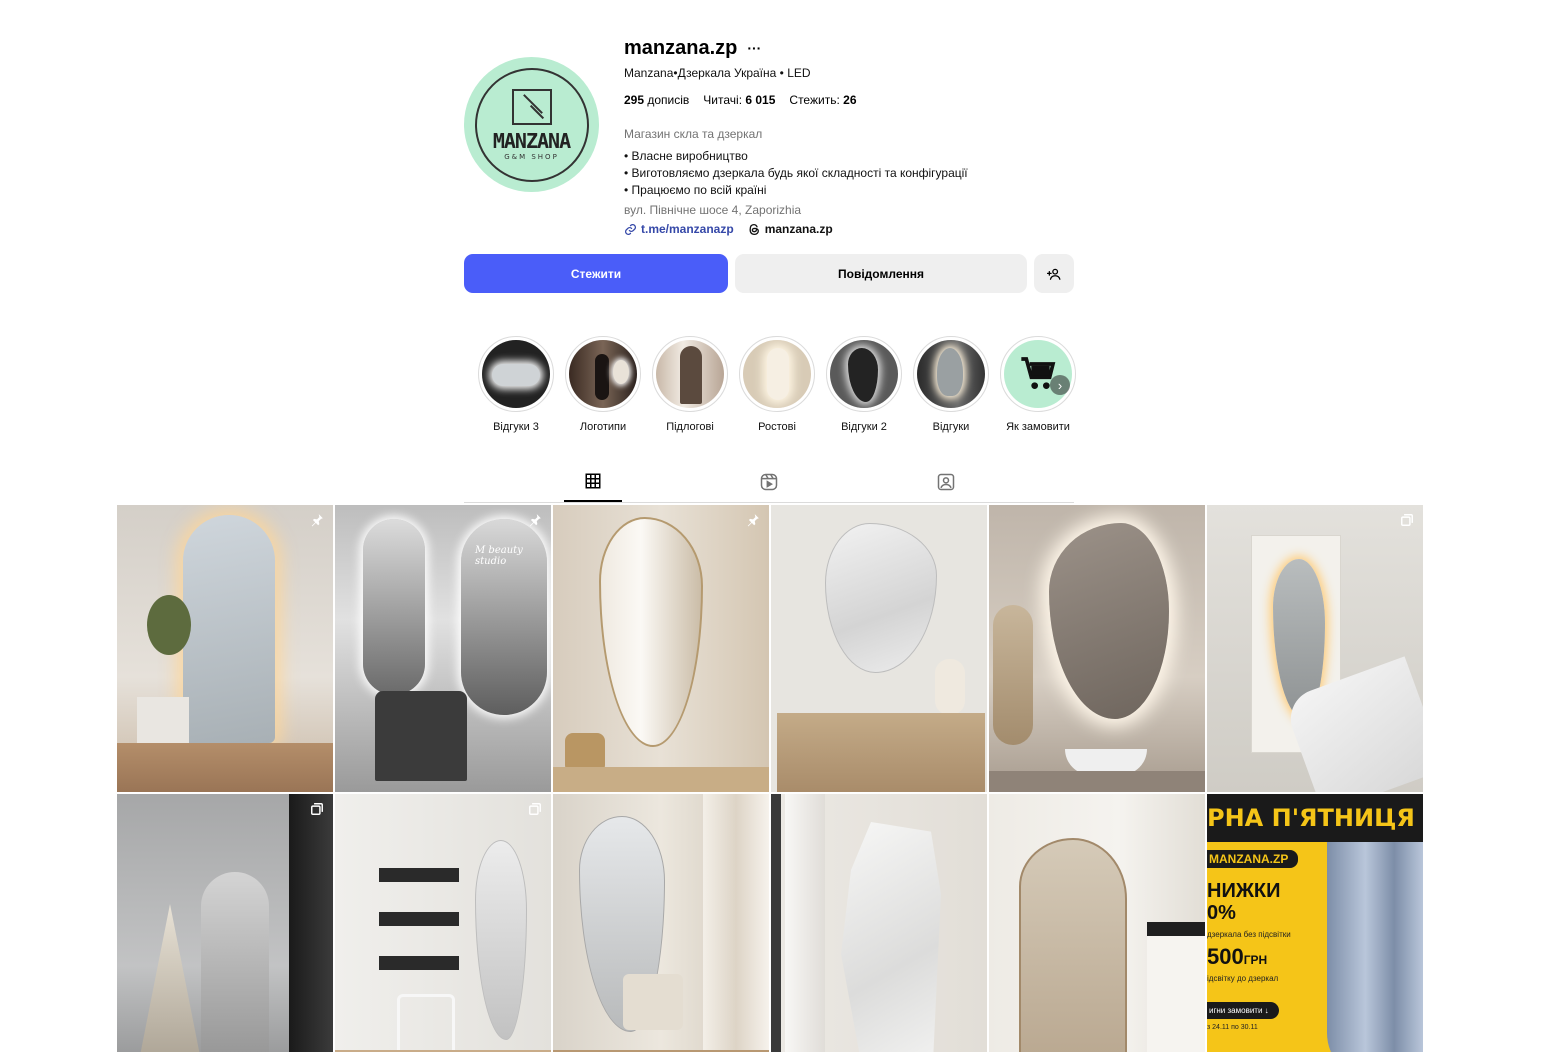 Image resolution: width=1568 pixels, height=1052 pixels. I want to click on tab-tagged, so click(946, 487).